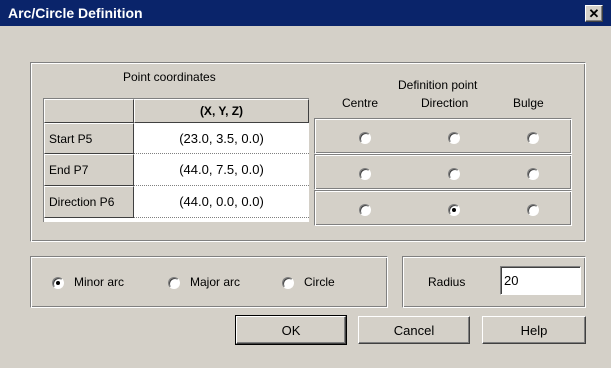  Describe the element at coordinates (89, 111) in the screenshot. I see `table-corner-header` at that location.